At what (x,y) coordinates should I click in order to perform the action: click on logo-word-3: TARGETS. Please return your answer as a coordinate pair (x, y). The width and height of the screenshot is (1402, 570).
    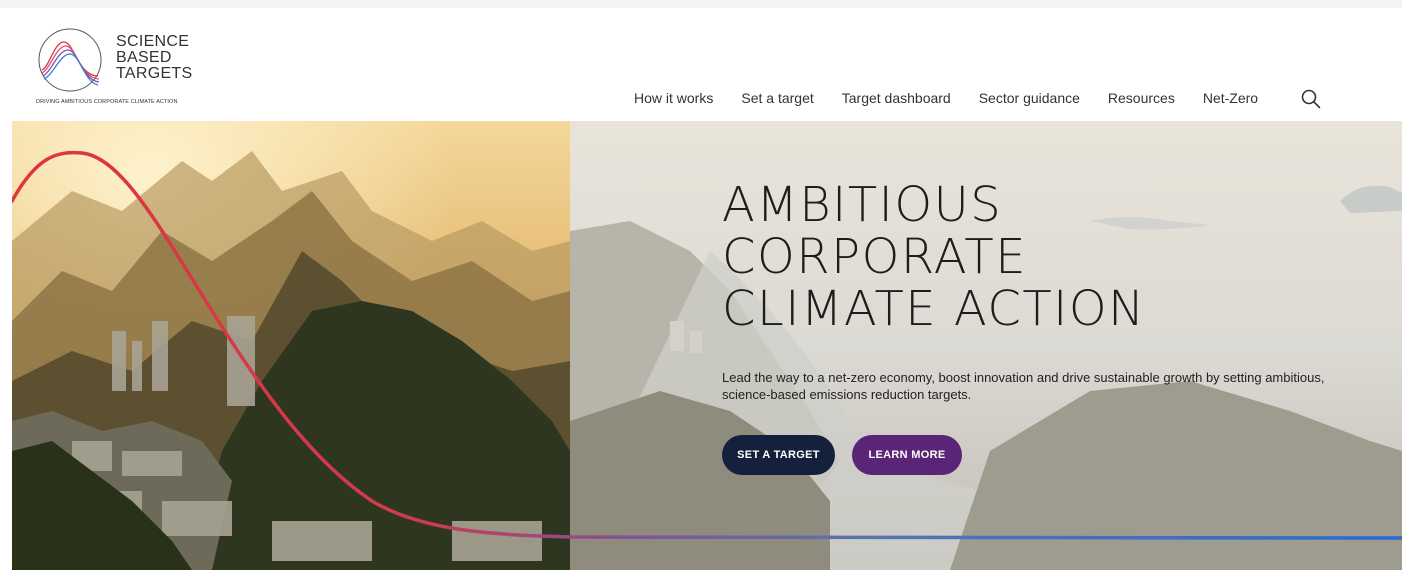
    Looking at the image, I should click on (154, 73).